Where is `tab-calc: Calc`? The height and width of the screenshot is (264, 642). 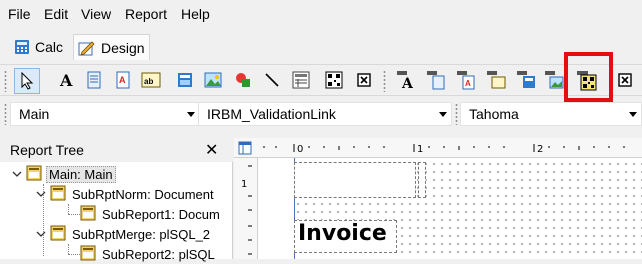 tab-calc: Calc is located at coordinates (38, 47).